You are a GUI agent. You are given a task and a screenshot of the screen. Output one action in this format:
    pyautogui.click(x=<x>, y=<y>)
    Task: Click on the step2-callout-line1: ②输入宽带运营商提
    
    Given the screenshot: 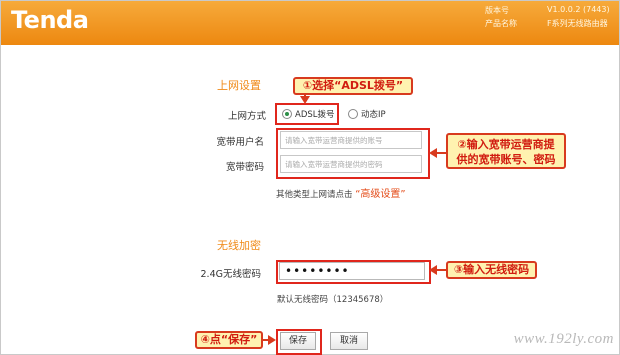 What is the action you would take?
    pyautogui.click(x=506, y=144)
    